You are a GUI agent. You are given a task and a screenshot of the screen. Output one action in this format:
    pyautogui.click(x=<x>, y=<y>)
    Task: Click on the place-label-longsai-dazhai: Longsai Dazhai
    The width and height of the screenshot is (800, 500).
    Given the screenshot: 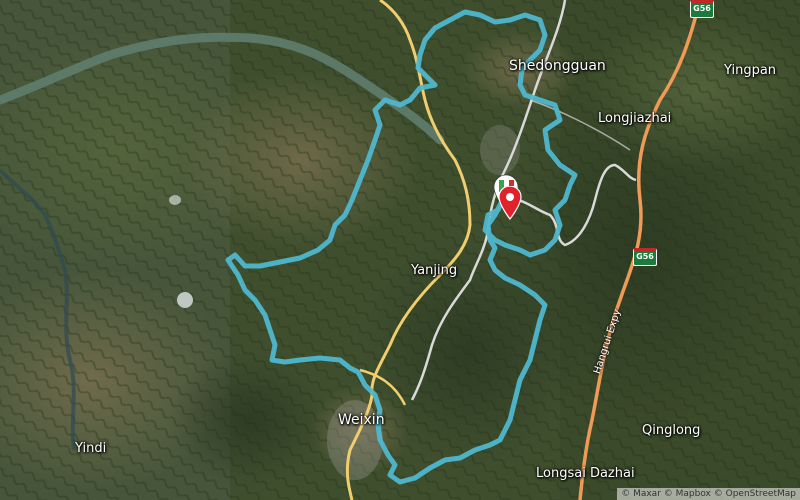 What is the action you would take?
    pyautogui.click(x=585, y=473)
    